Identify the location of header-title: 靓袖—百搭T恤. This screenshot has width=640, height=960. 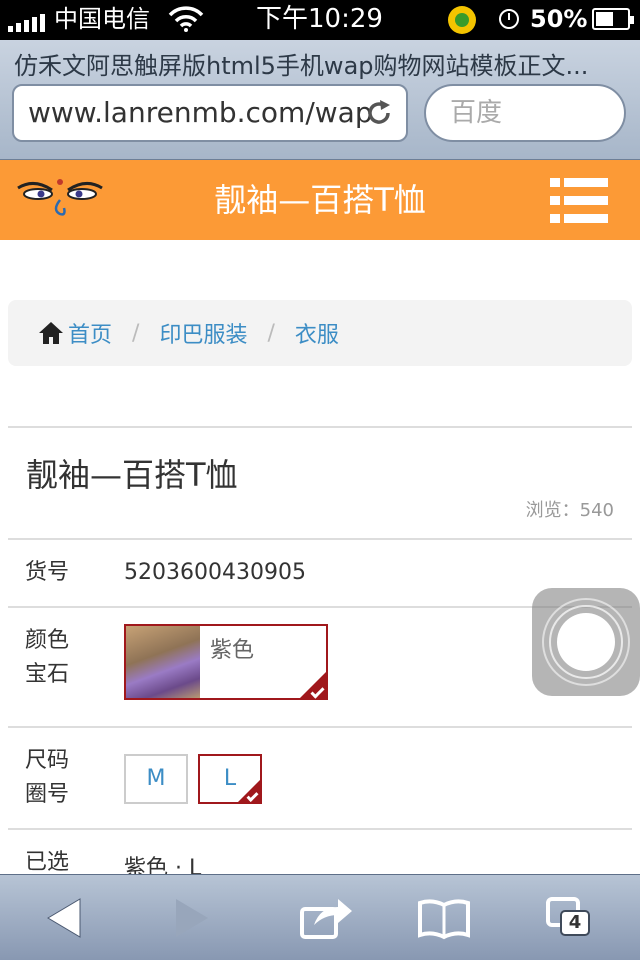
(320, 200).